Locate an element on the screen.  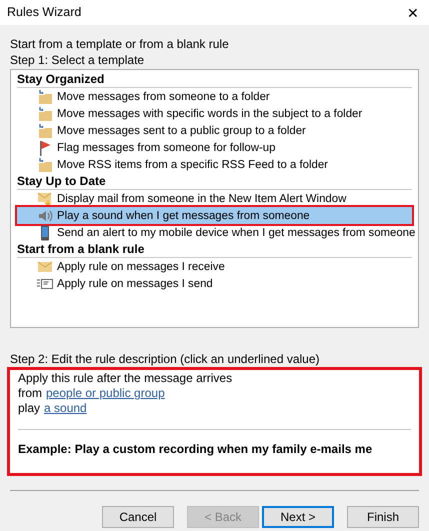
close-button: ✕ is located at coordinates (413, 13).